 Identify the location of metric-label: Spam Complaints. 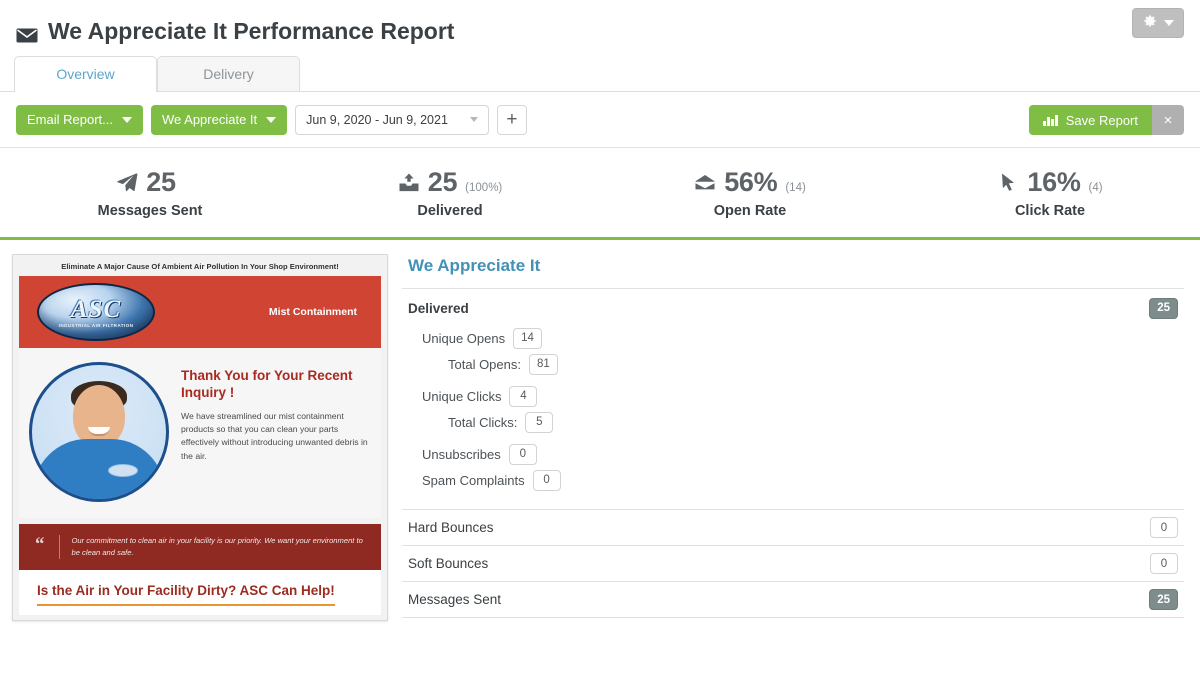
(473, 480).